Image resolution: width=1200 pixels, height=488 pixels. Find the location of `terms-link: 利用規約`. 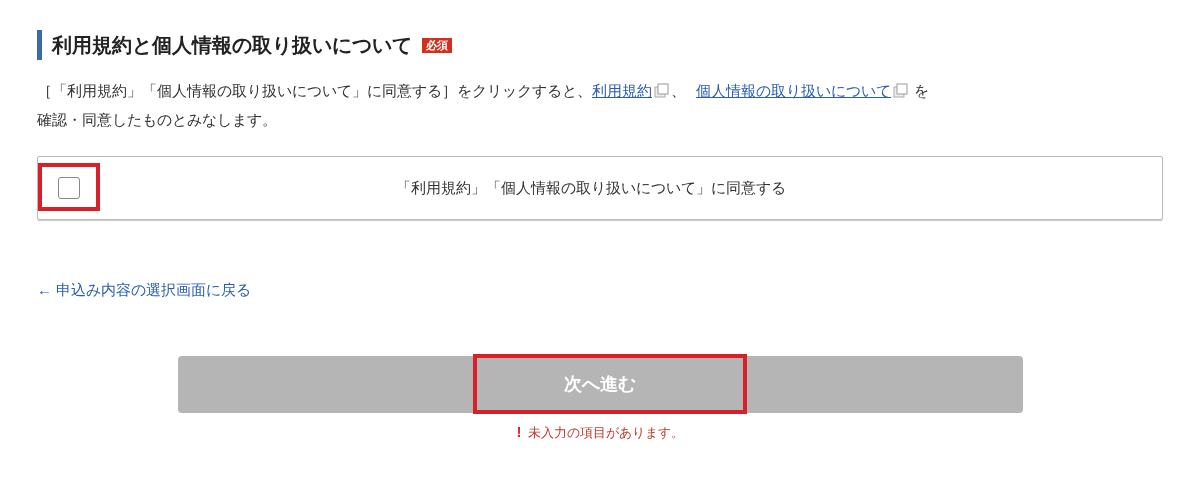

terms-link: 利用規約 is located at coordinates (622, 90).